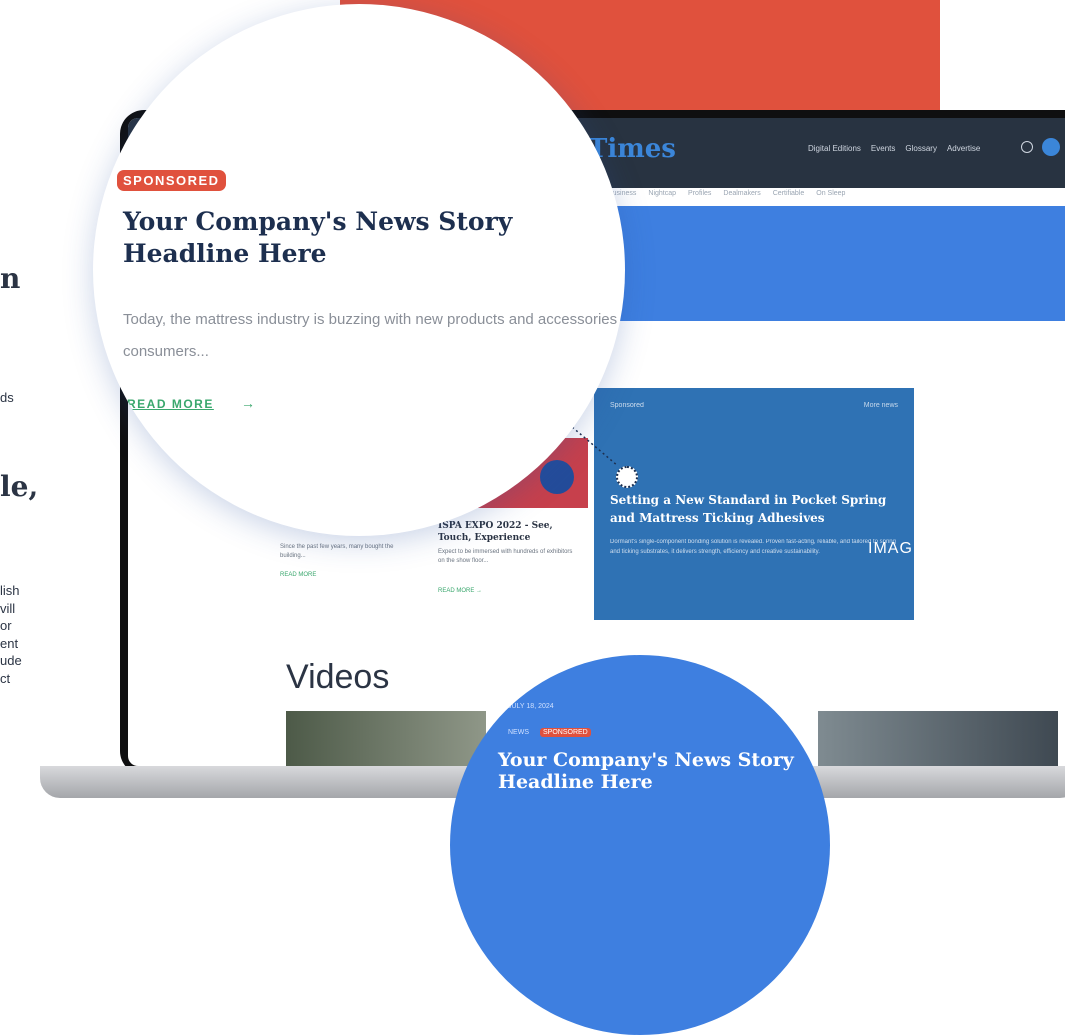 Image resolution: width=1065 pixels, height=1035 pixels. Describe the element at coordinates (10, 278) in the screenshot. I see `left-heading-fragment: n` at that location.